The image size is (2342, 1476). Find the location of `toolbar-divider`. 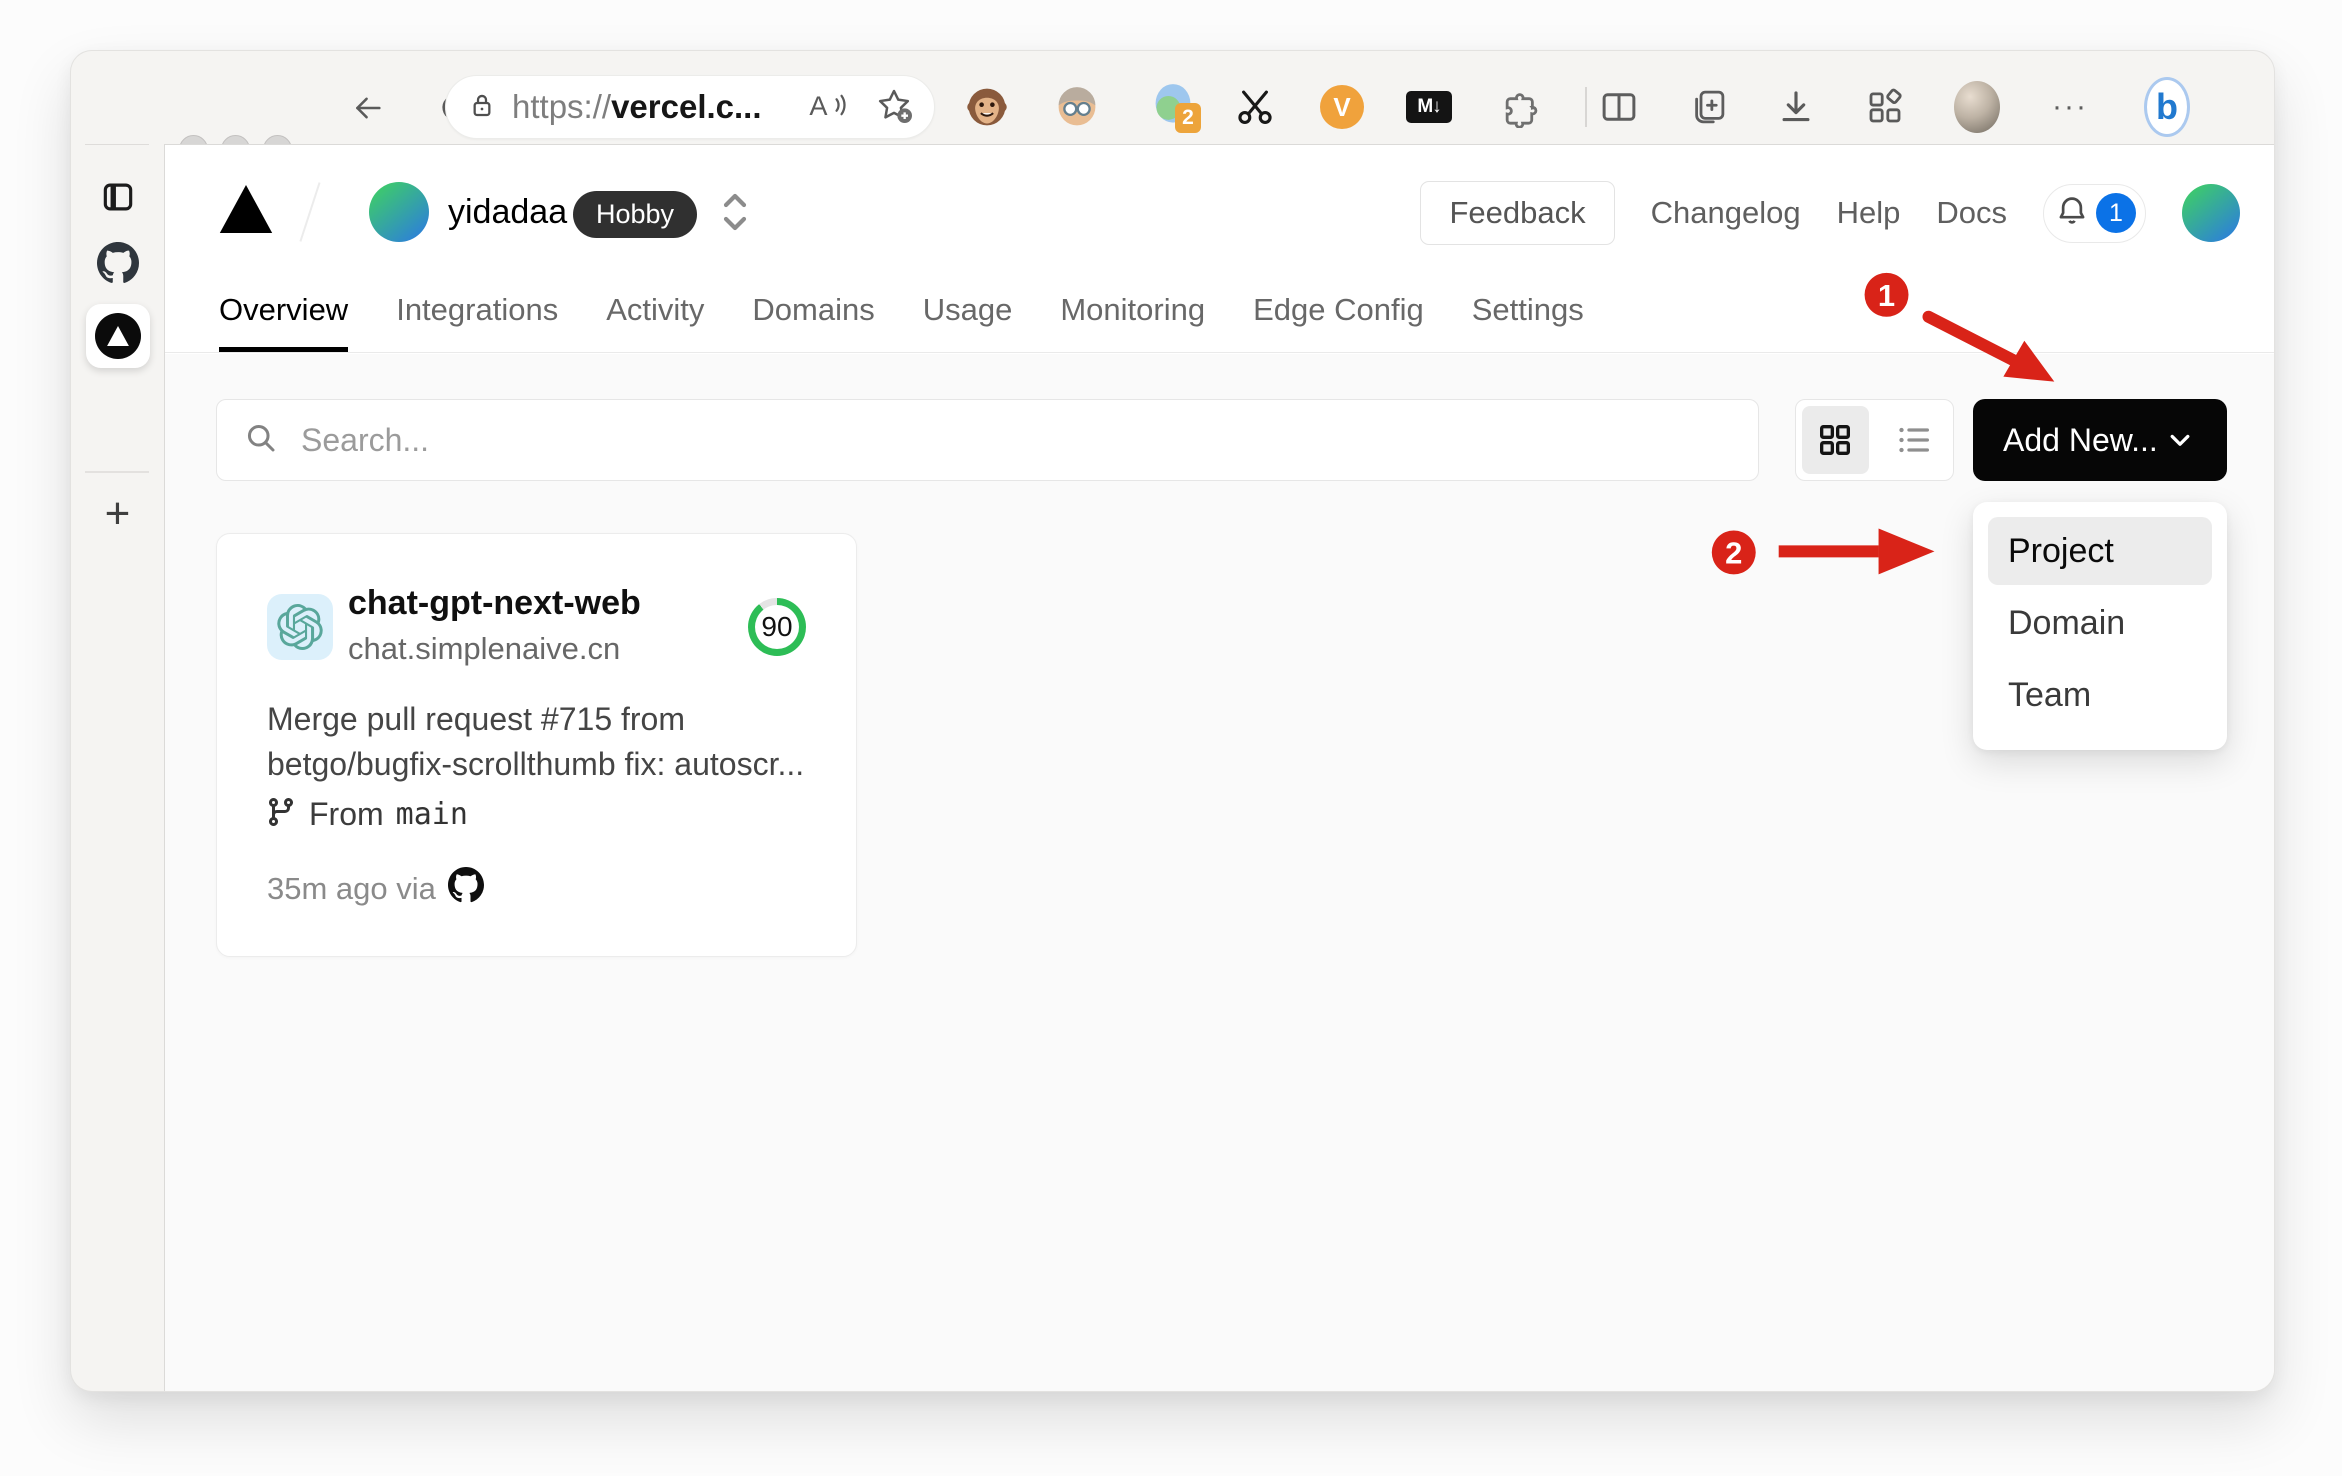

toolbar-divider is located at coordinates (1586, 107).